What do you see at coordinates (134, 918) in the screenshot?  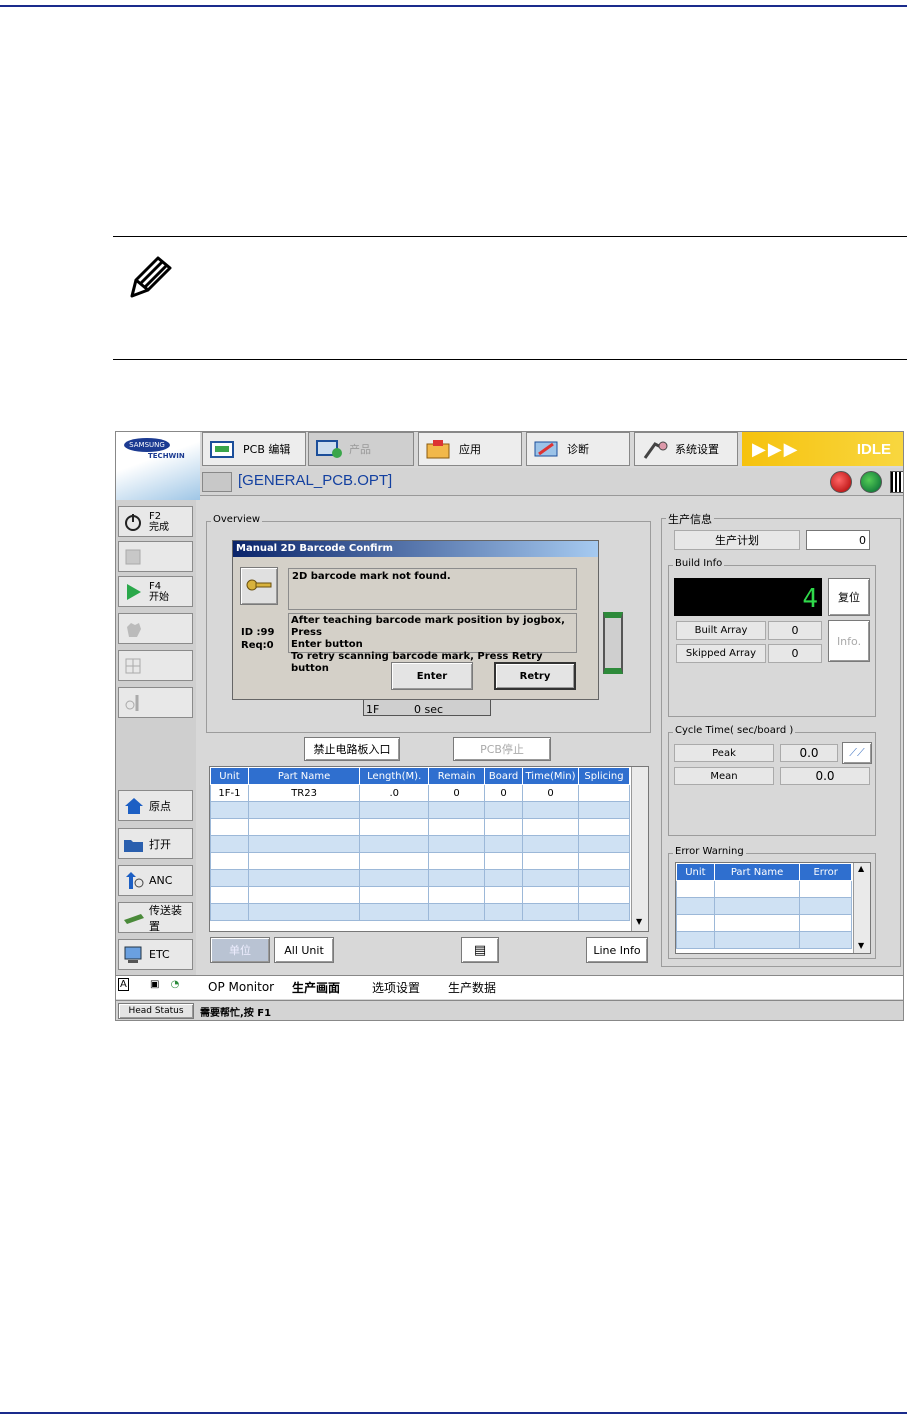 I see `conveyor-icon` at bounding box center [134, 918].